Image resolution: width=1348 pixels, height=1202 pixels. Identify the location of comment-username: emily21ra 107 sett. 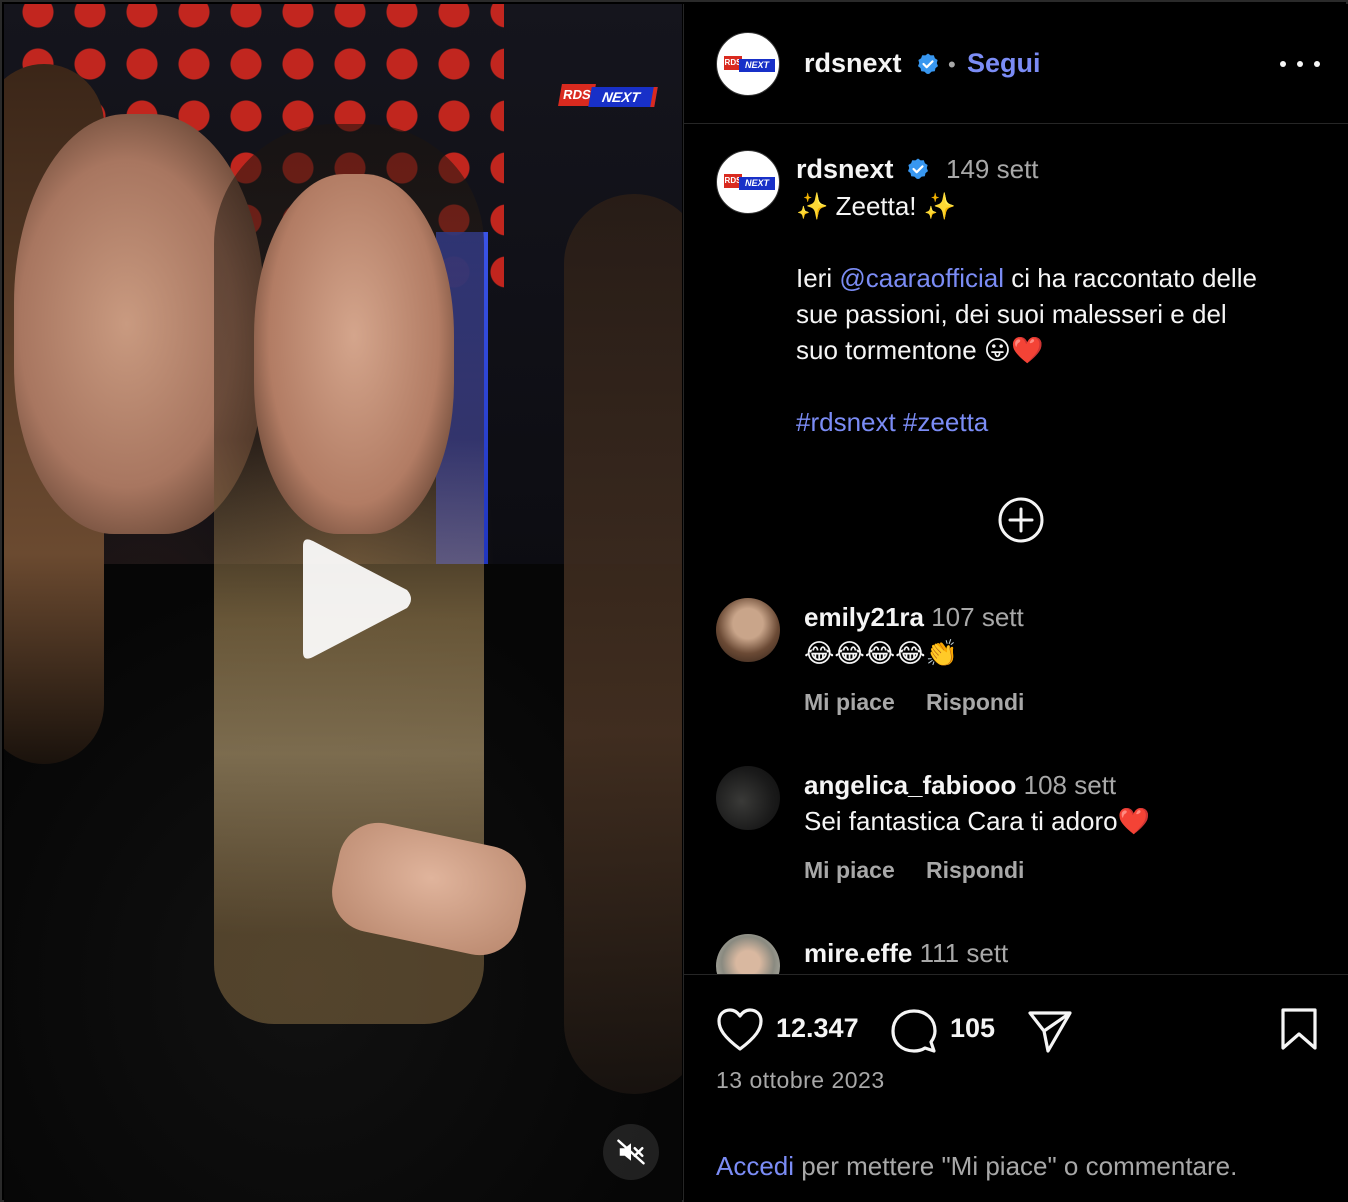
(914, 617).